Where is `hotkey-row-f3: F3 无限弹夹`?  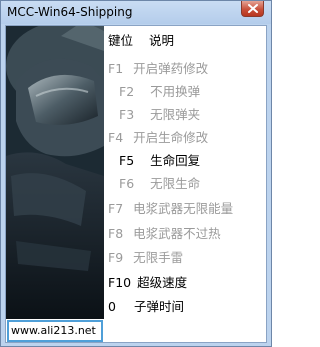
hotkey-row-f3: F3 无限弹夹 is located at coordinates (159, 115).